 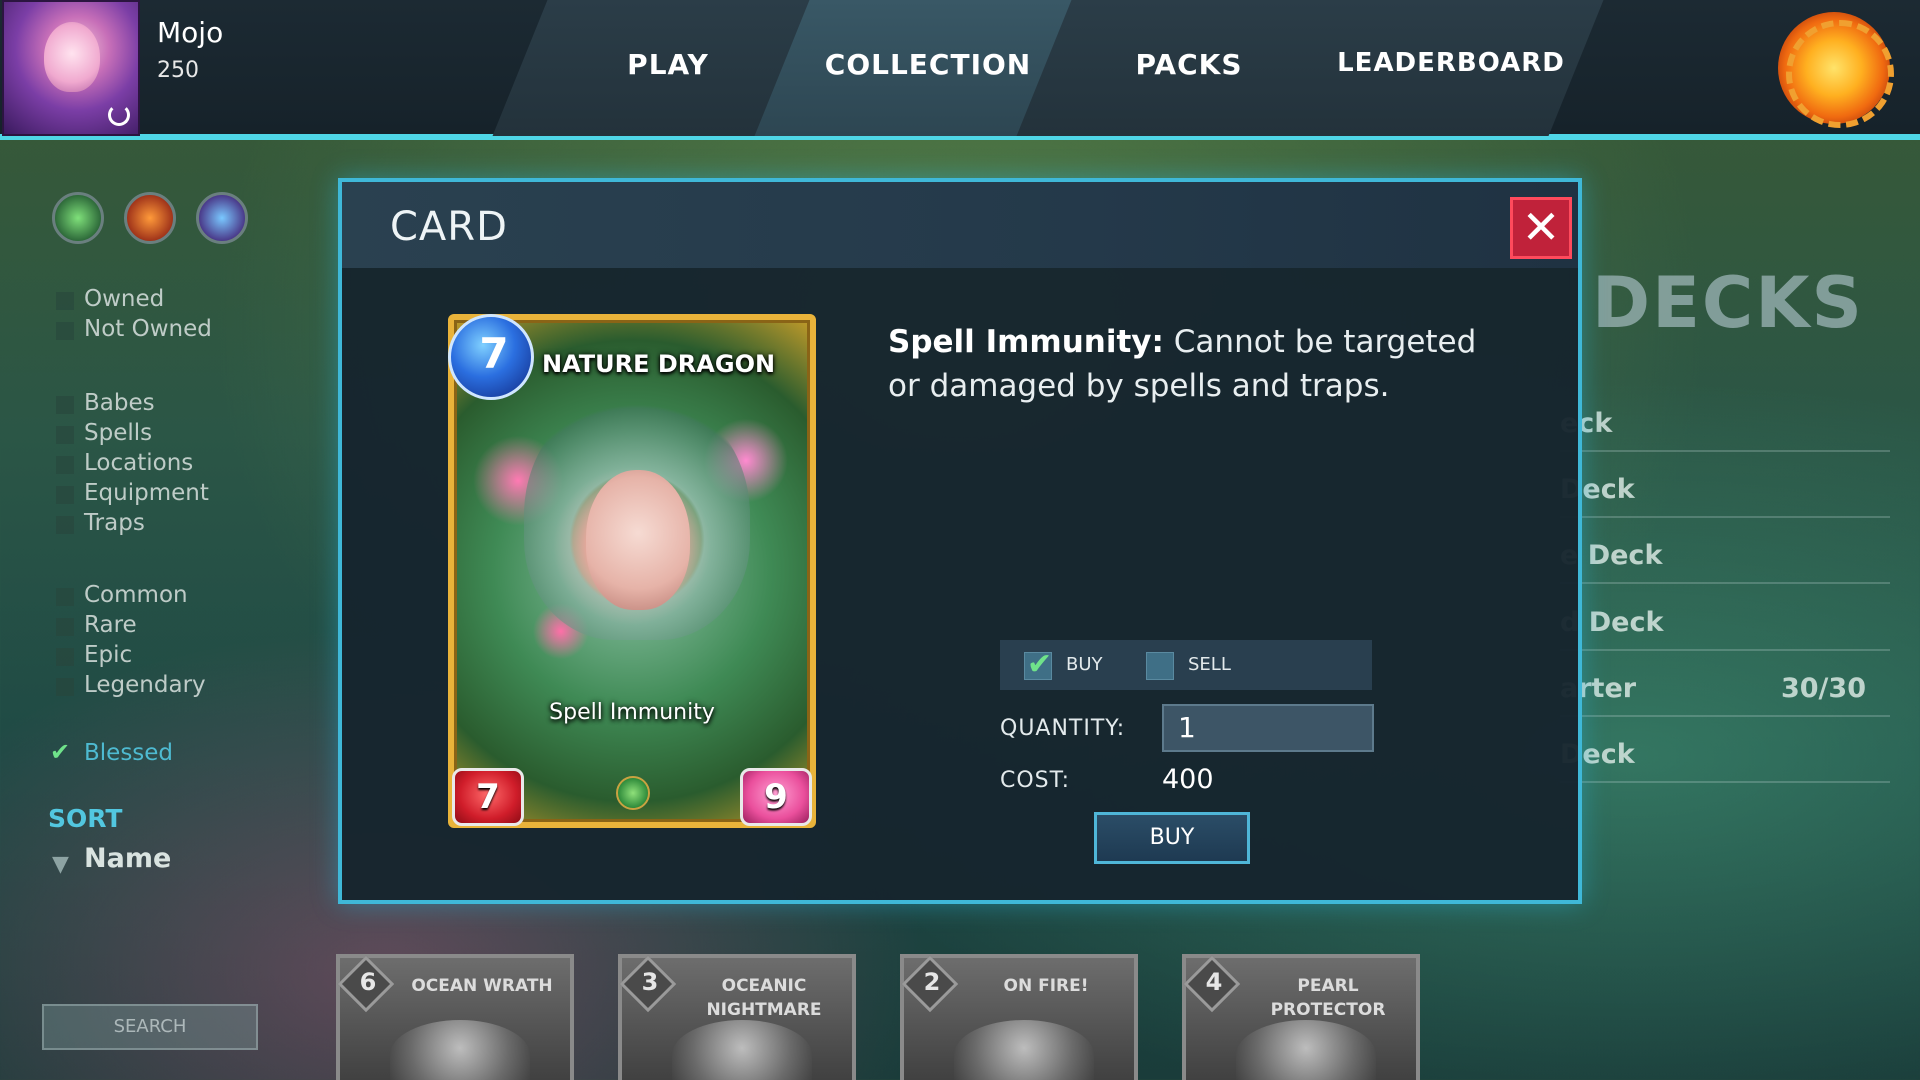 I want to click on epic-checkbox, so click(x=65, y=657).